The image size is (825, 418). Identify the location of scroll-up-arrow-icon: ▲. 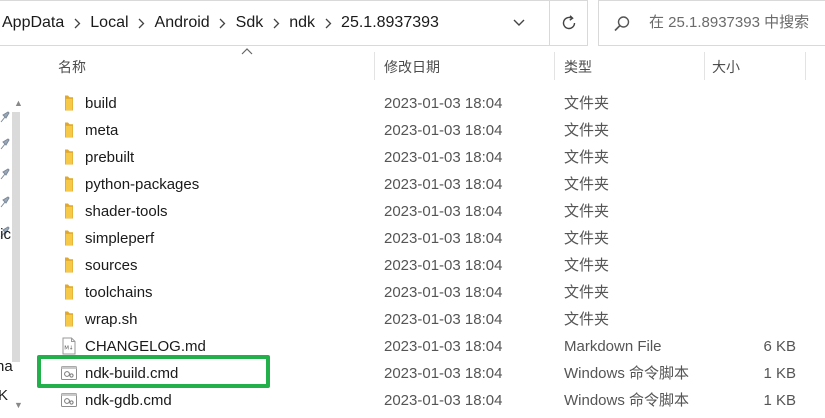
(18, 103).